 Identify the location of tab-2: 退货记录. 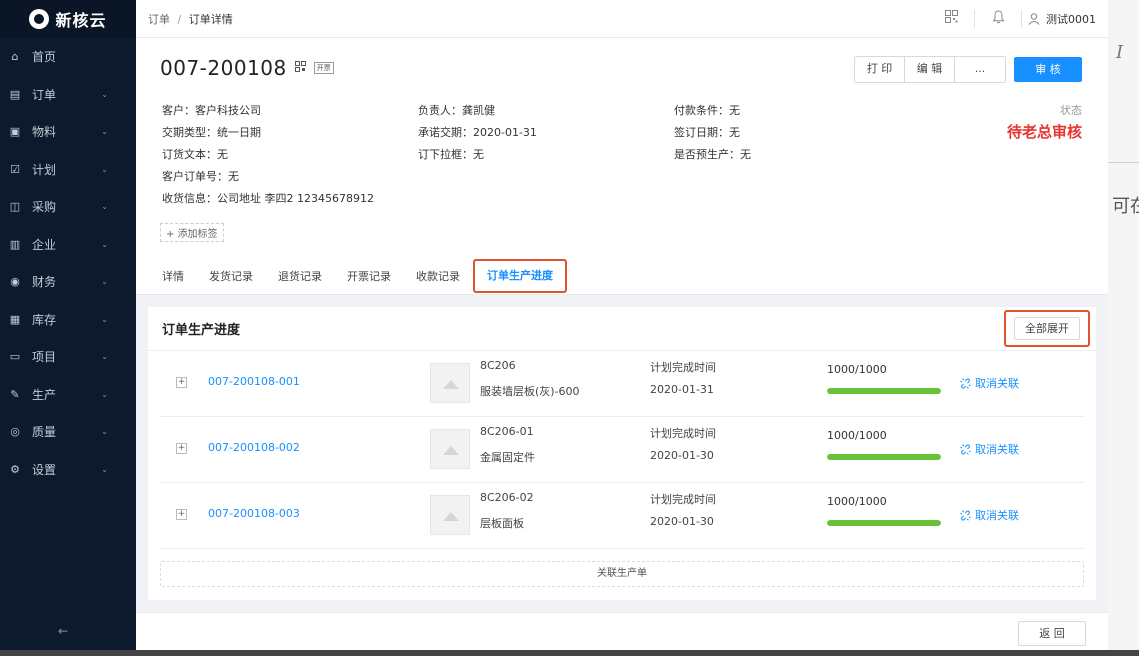
(300, 278).